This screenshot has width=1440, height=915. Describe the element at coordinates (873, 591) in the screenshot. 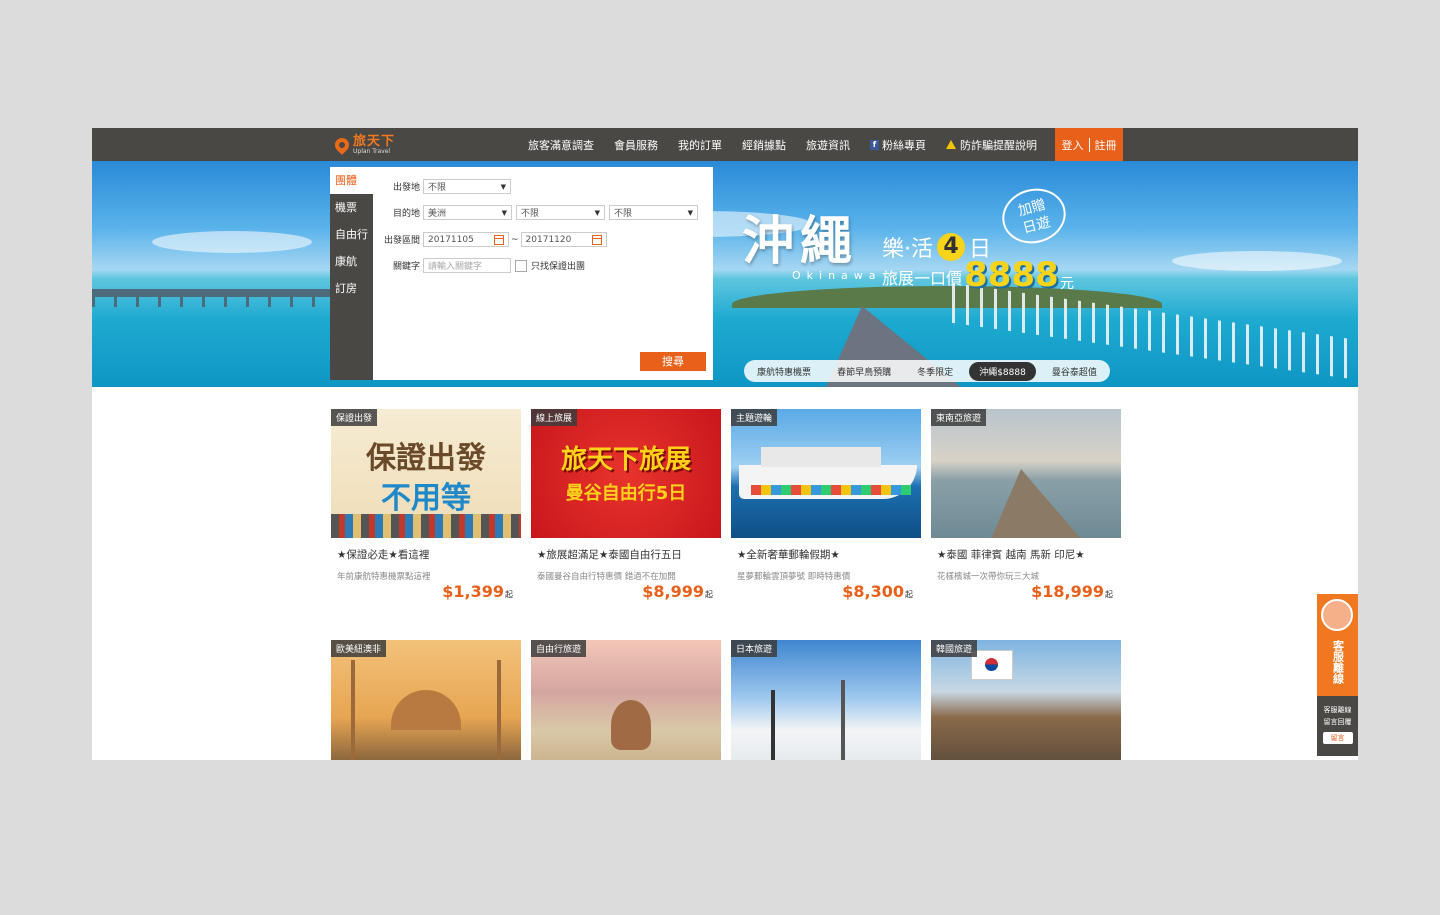

I see `card-price-value: $8,300` at that location.